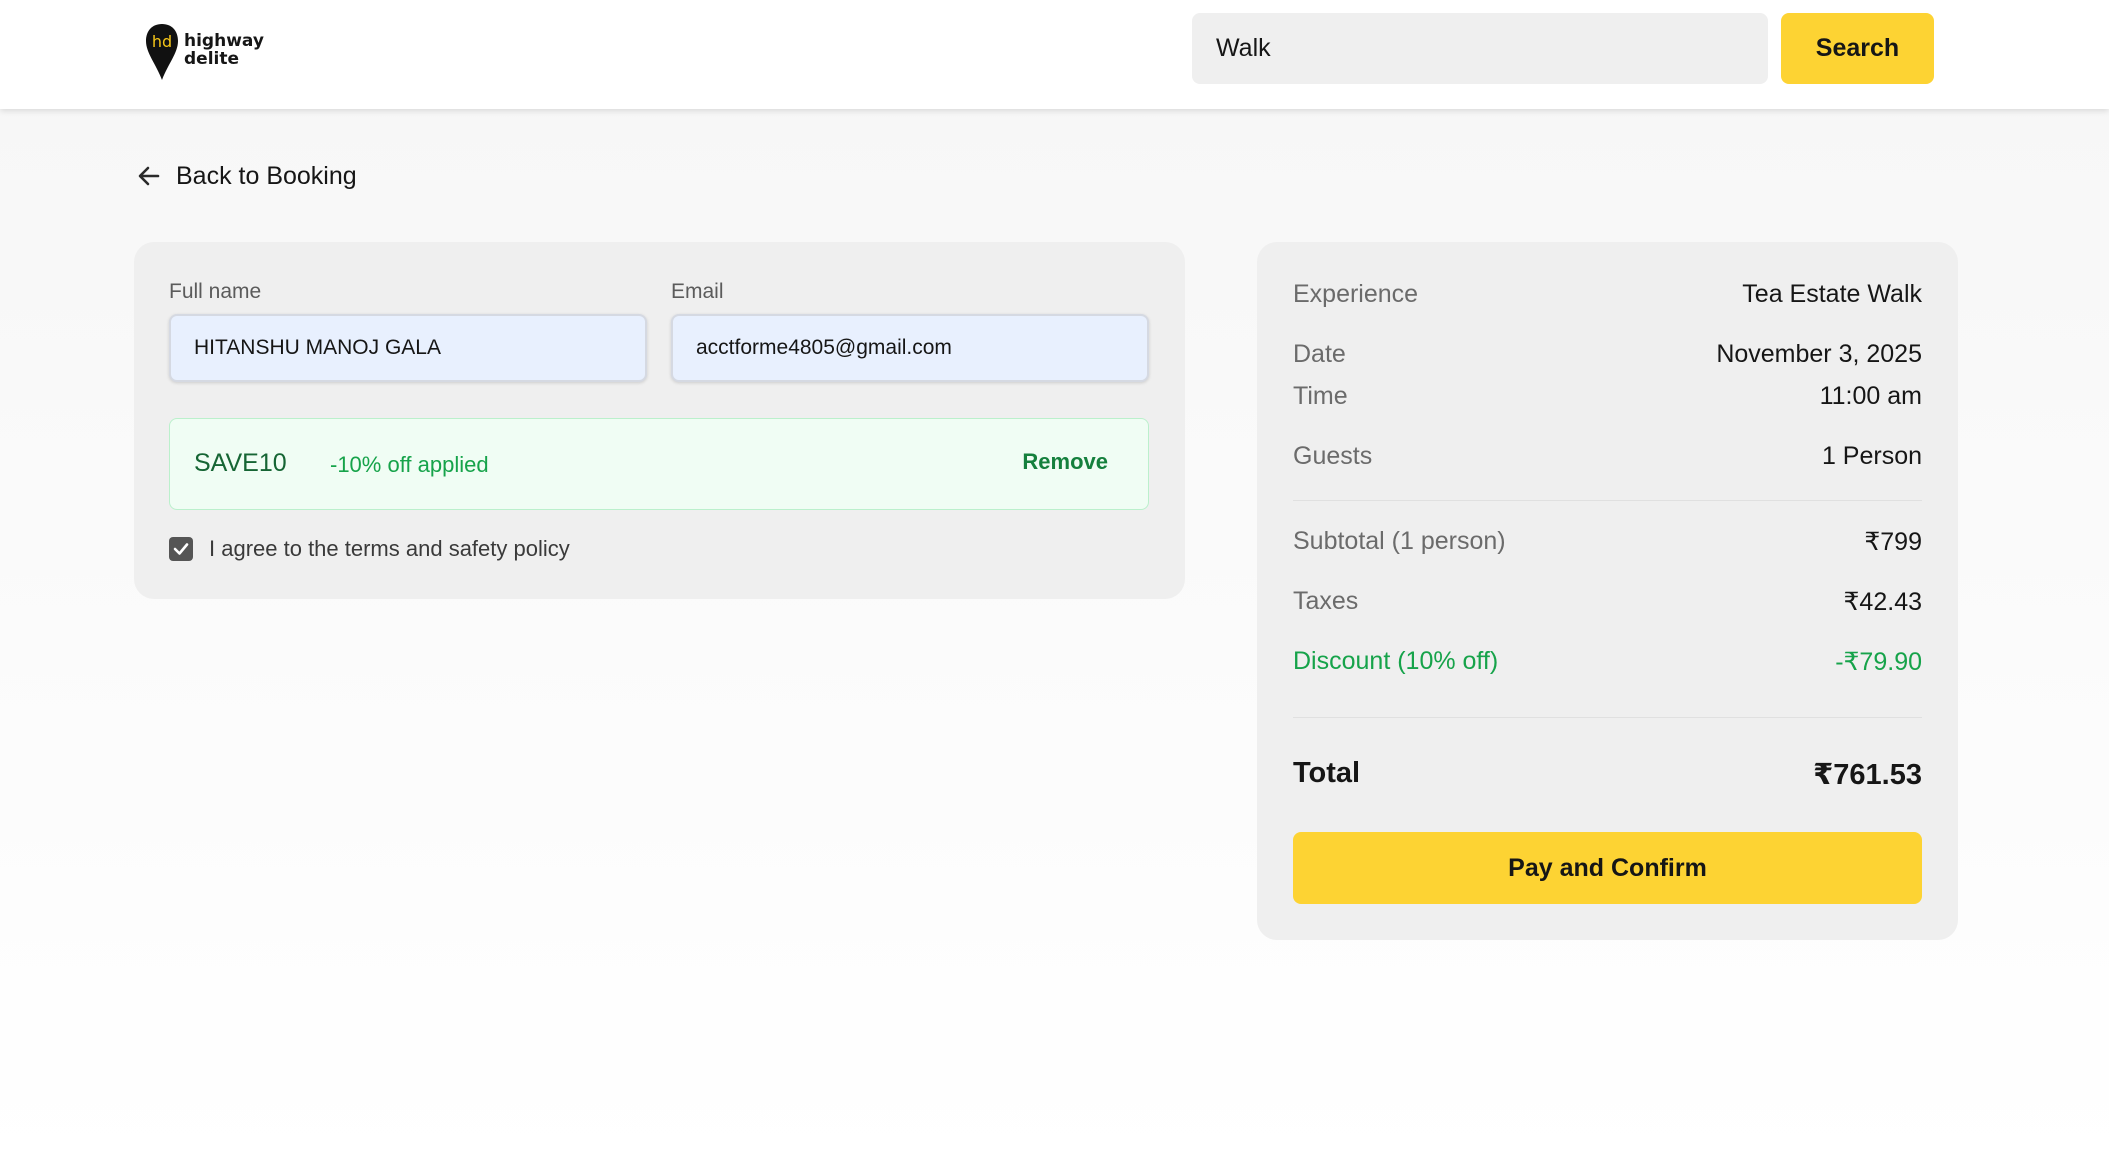  Describe the element at coordinates (149, 176) in the screenshot. I see `arrow-left-icon` at that location.